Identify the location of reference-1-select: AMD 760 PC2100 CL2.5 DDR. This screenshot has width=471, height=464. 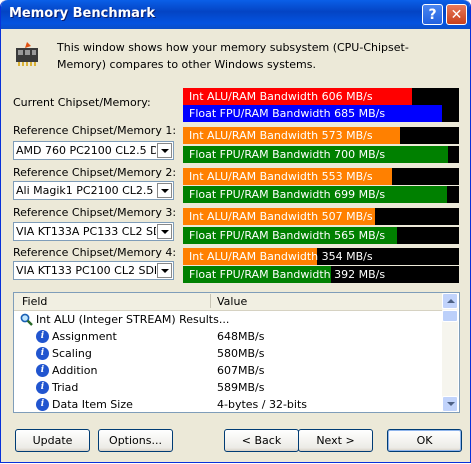
(93, 150).